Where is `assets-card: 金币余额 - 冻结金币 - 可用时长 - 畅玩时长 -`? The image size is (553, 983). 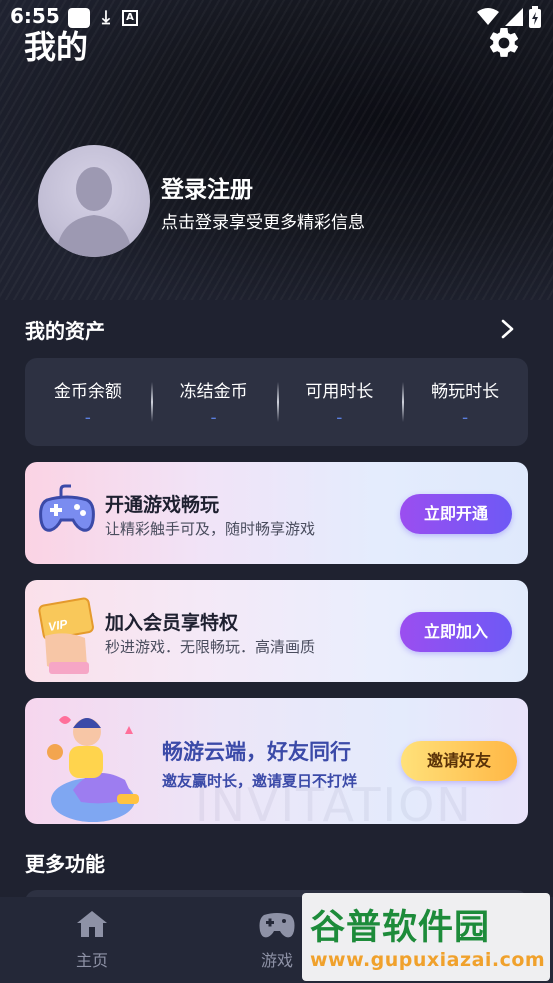 assets-card: 金币余额 - 冻结金币 - 可用时长 - 畅玩时长 - is located at coordinates (276, 402).